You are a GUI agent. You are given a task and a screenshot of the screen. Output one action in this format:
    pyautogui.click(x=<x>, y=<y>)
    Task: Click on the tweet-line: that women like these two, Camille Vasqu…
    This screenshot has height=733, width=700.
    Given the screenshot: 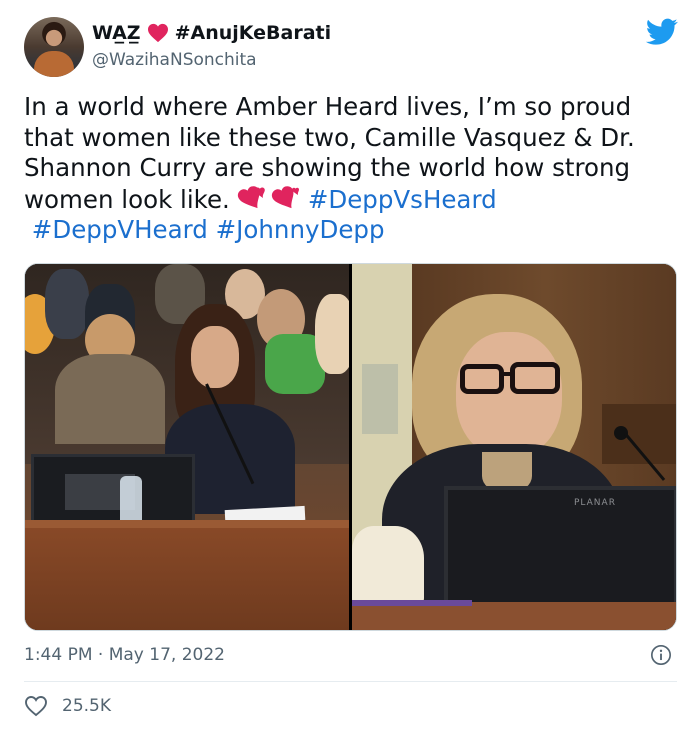 What is the action you would take?
    pyautogui.click(x=329, y=137)
    